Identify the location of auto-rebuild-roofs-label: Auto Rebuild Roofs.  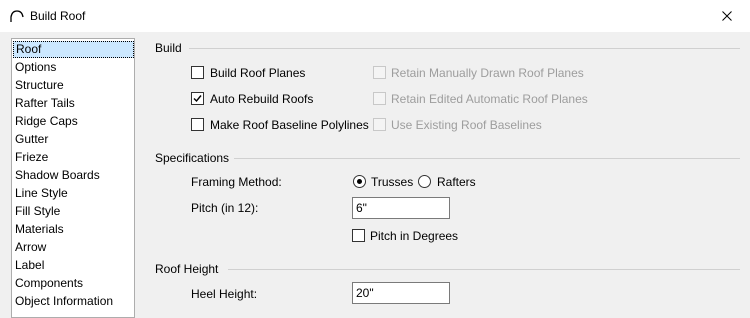
(261, 99).